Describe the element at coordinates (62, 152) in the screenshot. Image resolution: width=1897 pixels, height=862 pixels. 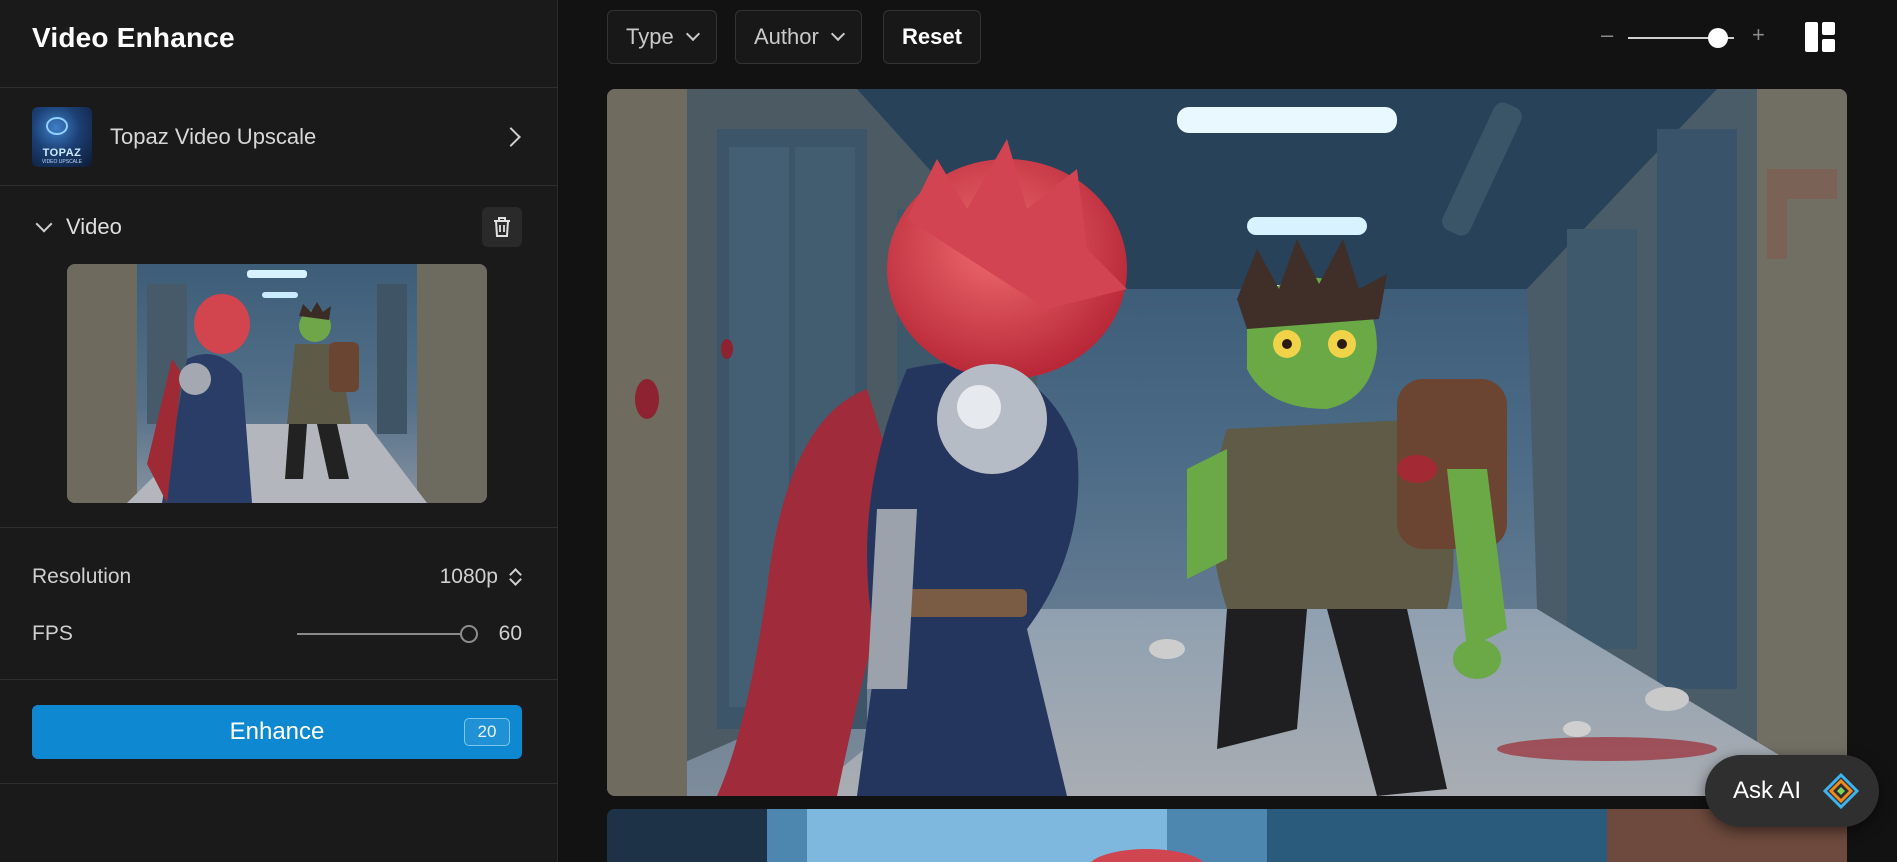
I see `model-thumbnail-label: TOPAZ` at that location.